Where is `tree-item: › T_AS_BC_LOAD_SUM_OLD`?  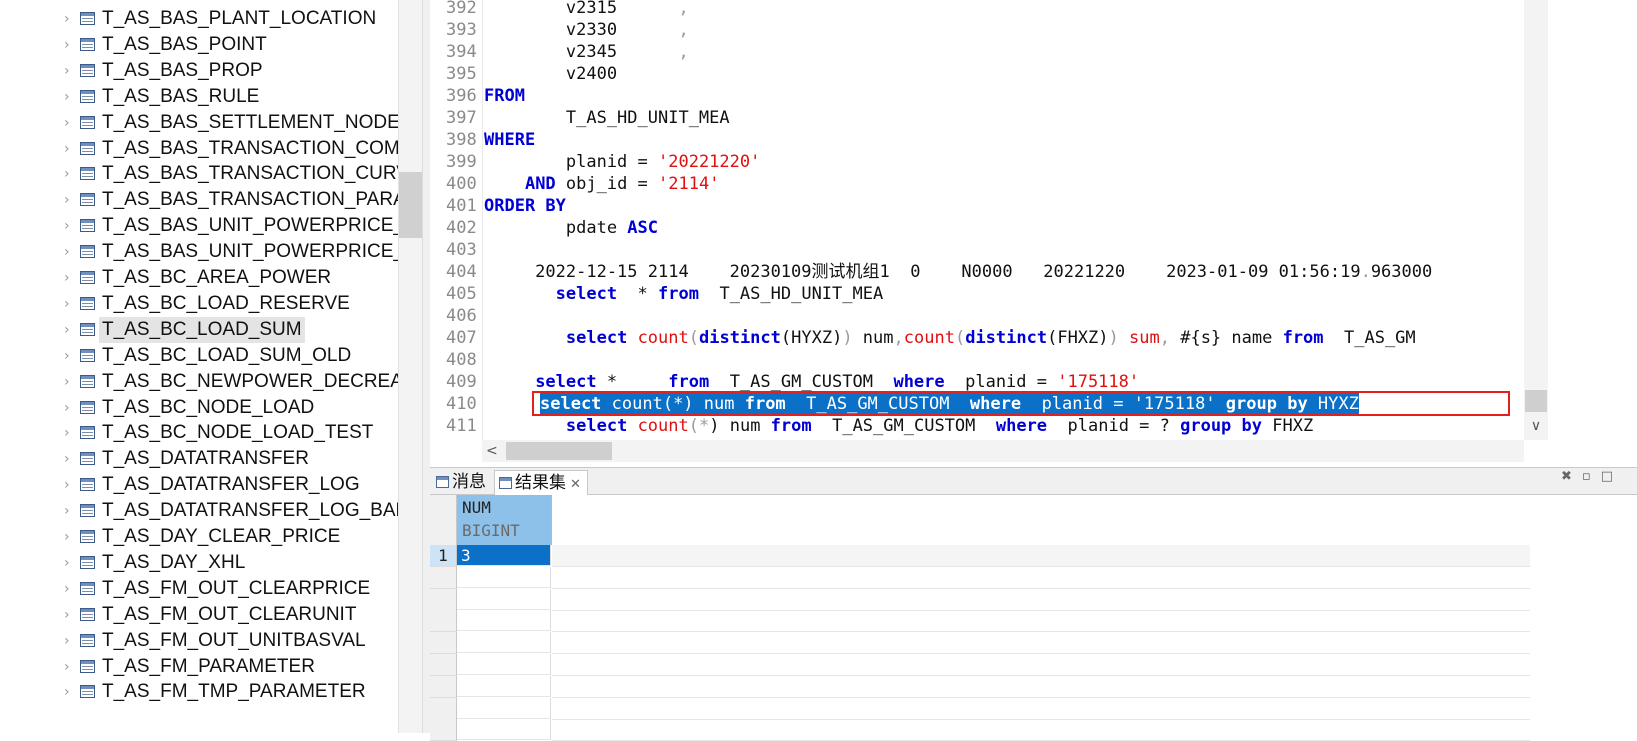
tree-item: › T_AS_BC_LOAD_SUM_OLD is located at coordinates (199, 356).